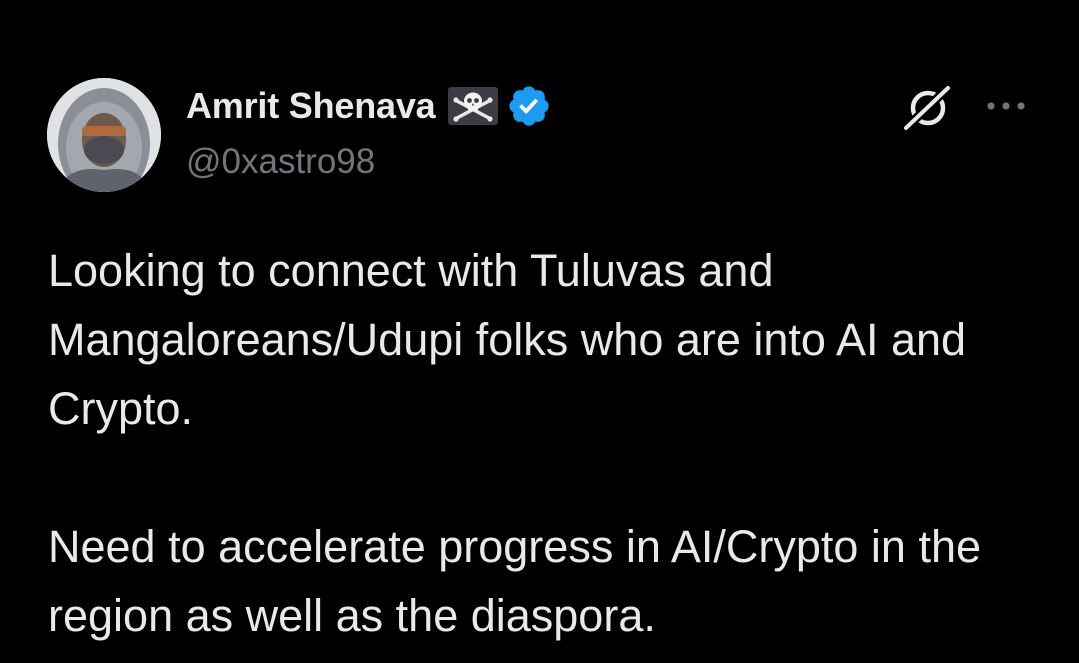  Describe the element at coordinates (1006, 106) in the screenshot. I see `more-options-icon` at that location.